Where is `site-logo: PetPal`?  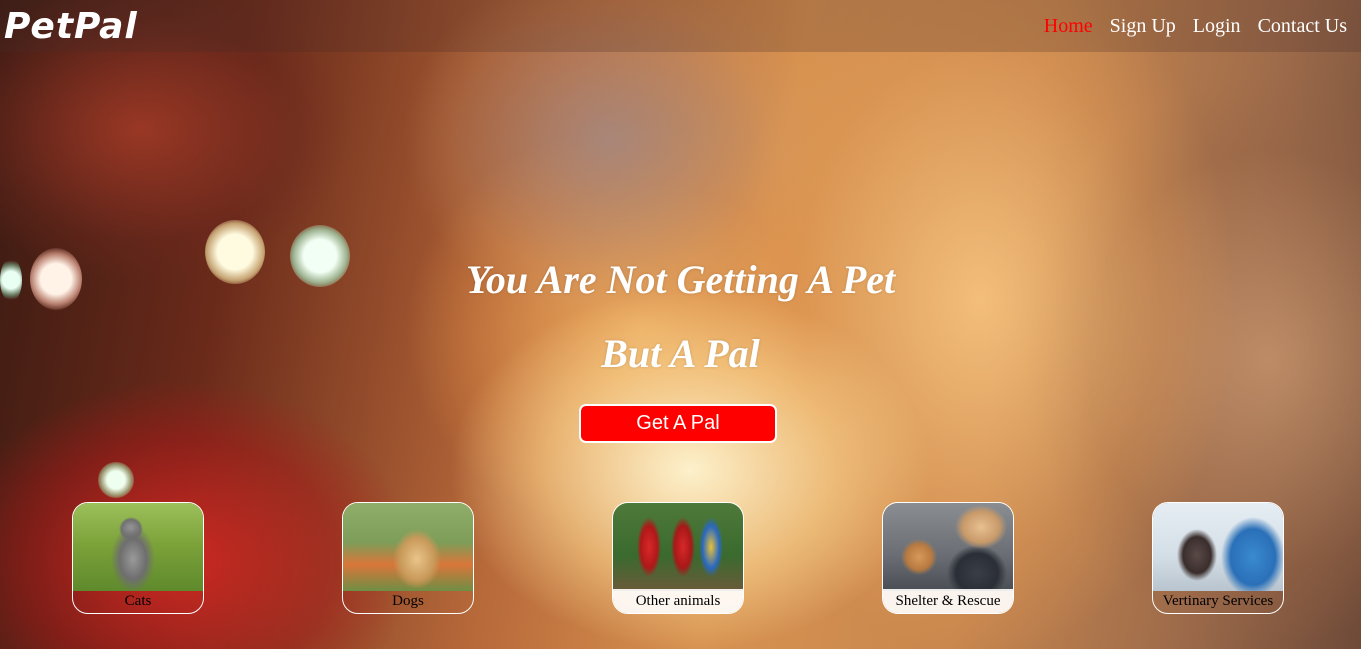
site-logo: PetPal is located at coordinates (69, 26).